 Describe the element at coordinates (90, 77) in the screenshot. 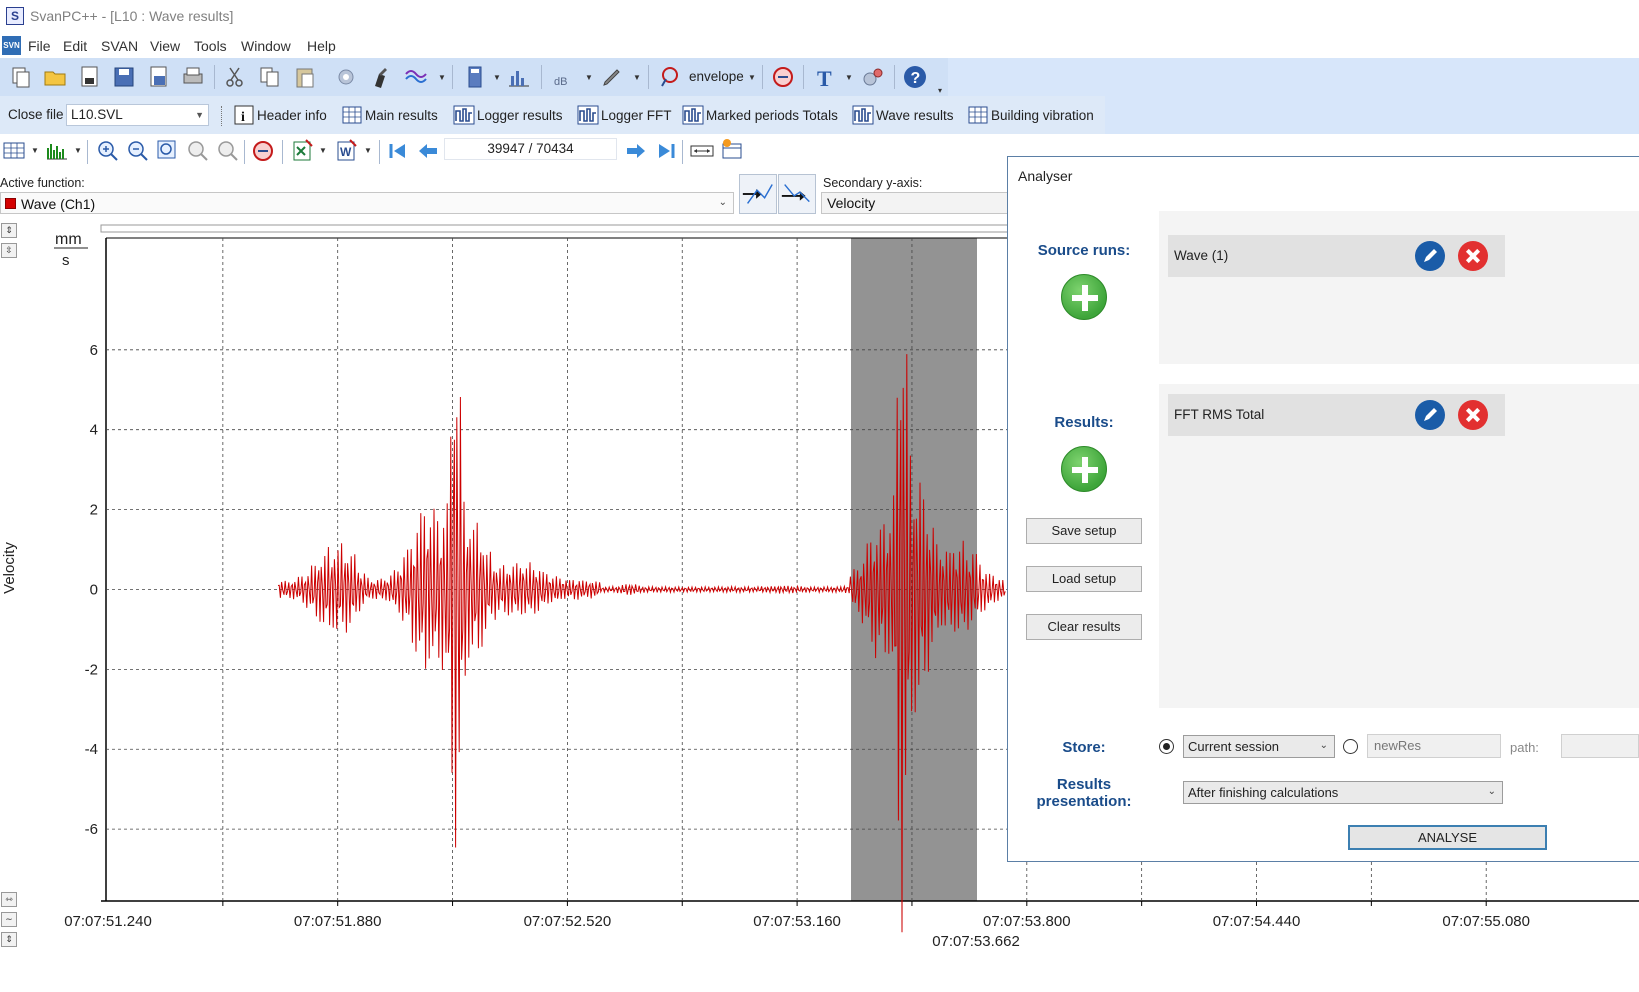

I see `open-file-icon` at that location.